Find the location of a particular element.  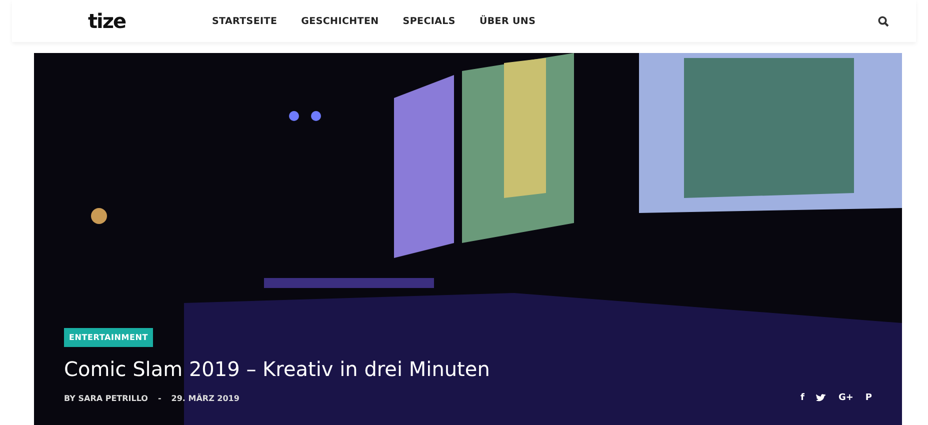

share-link: P is located at coordinates (868, 398).